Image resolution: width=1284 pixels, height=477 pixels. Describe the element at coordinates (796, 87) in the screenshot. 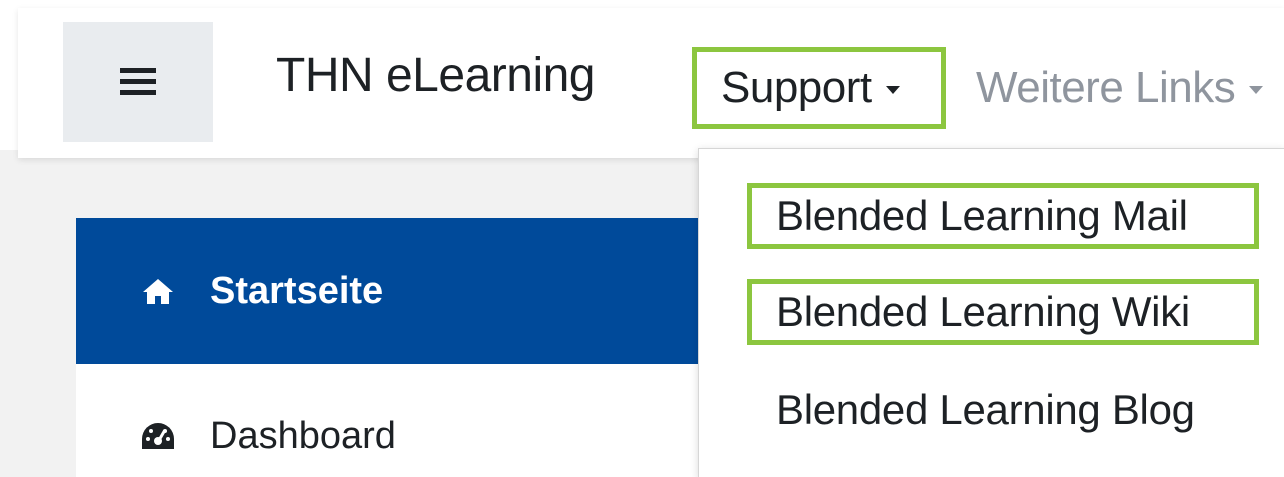

I see `nav-support-label: Support` at that location.